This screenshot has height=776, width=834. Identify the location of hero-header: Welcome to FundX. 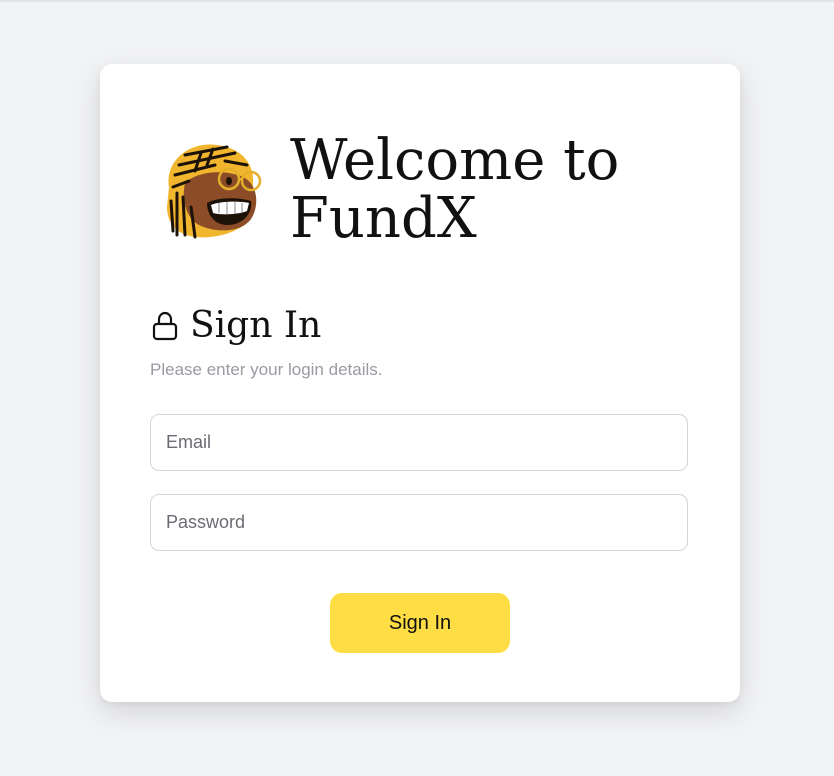
(387, 190).